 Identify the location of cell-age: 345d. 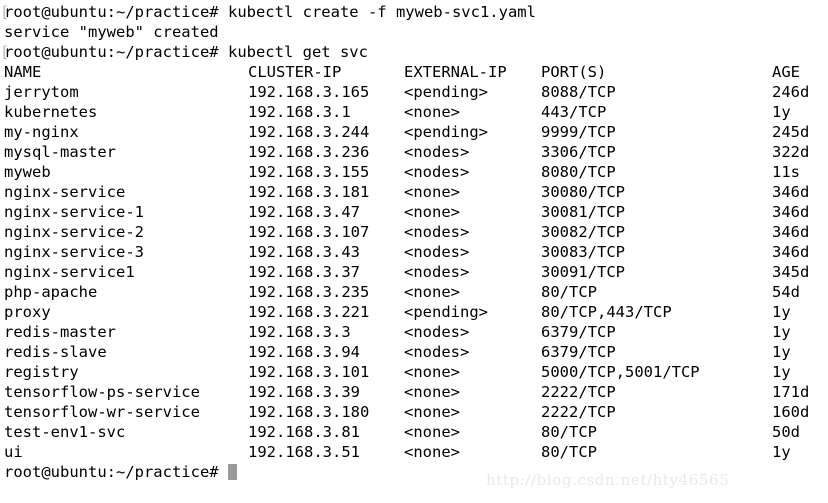
(791, 272).